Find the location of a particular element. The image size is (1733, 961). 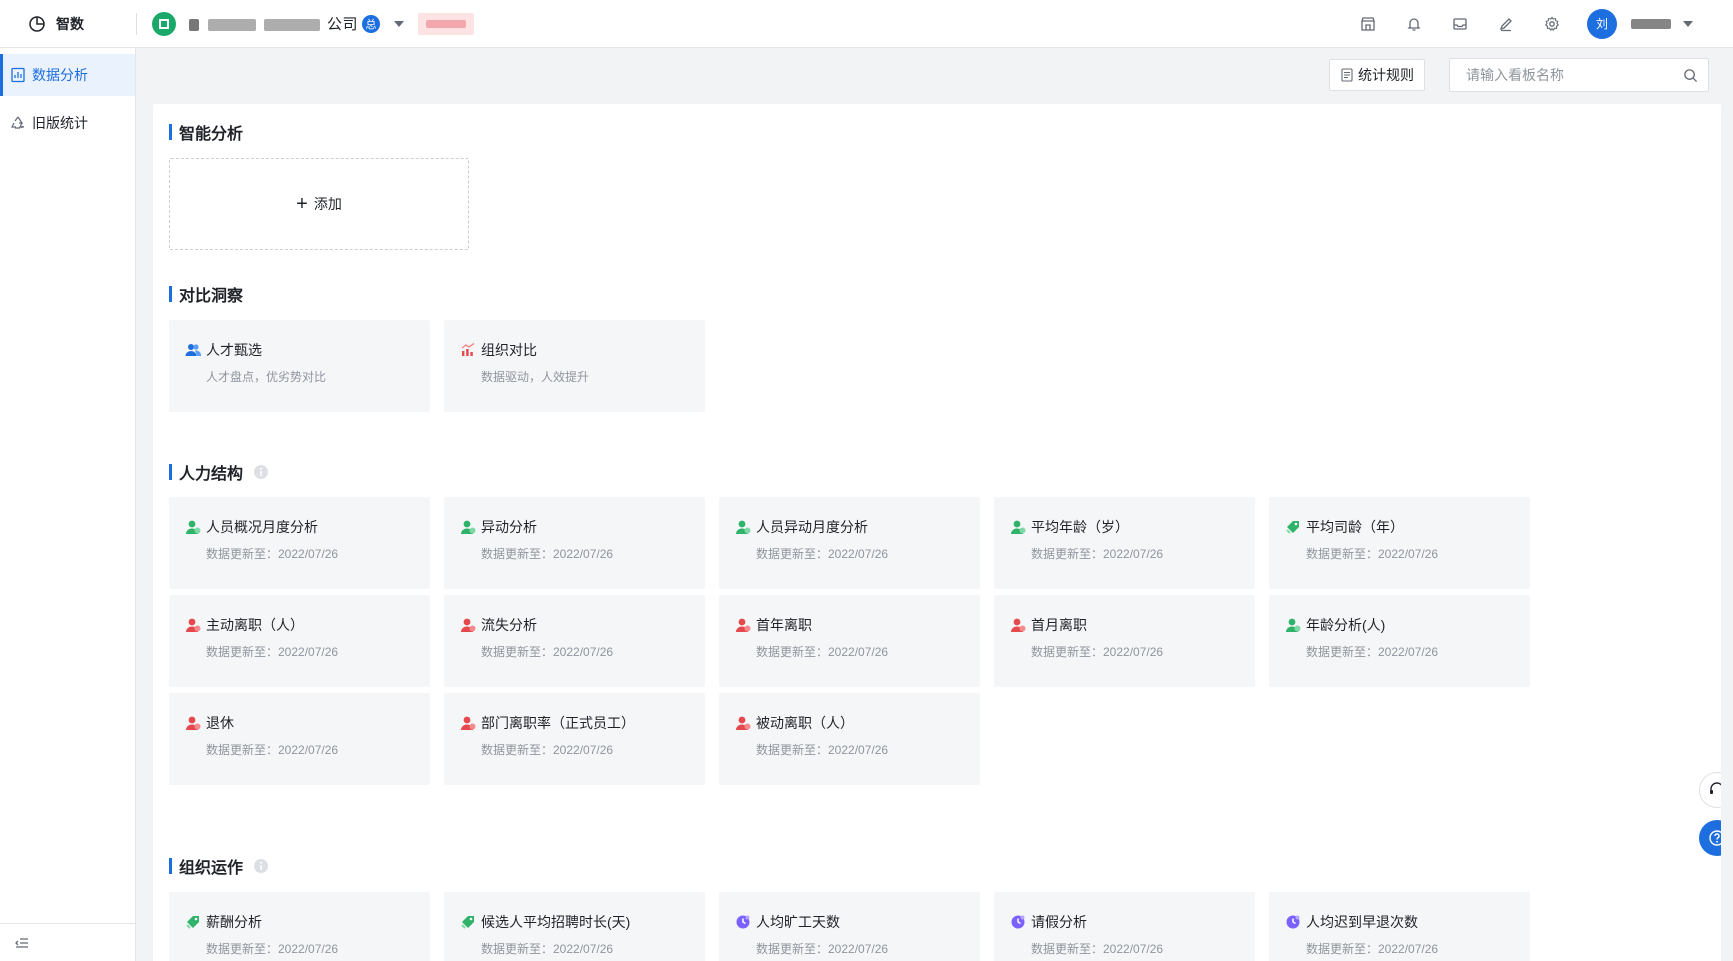

card-title: 部门离职率（正式员工） is located at coordinates (558, 723).